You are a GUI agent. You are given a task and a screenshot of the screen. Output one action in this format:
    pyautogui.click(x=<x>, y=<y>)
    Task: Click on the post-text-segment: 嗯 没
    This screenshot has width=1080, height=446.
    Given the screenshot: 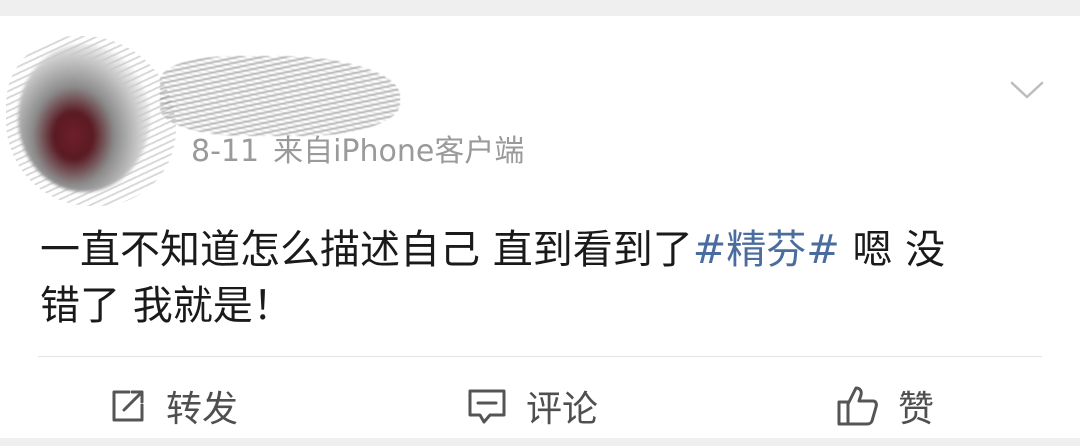 What is the action you would take?
    pyautogui.click(x=892, y=250)
    